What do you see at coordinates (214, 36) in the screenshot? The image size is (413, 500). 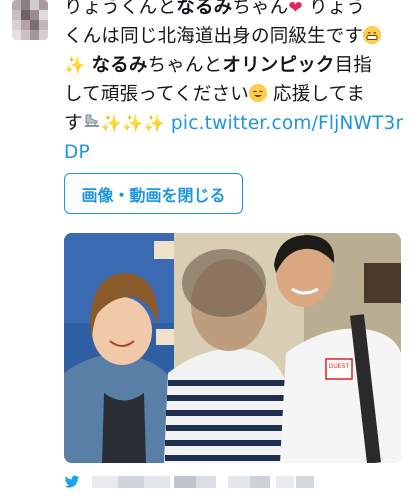 I see `tweet-text-segment: くんは同じ北海道出身の同級生です` at bounding box center [214, 36].